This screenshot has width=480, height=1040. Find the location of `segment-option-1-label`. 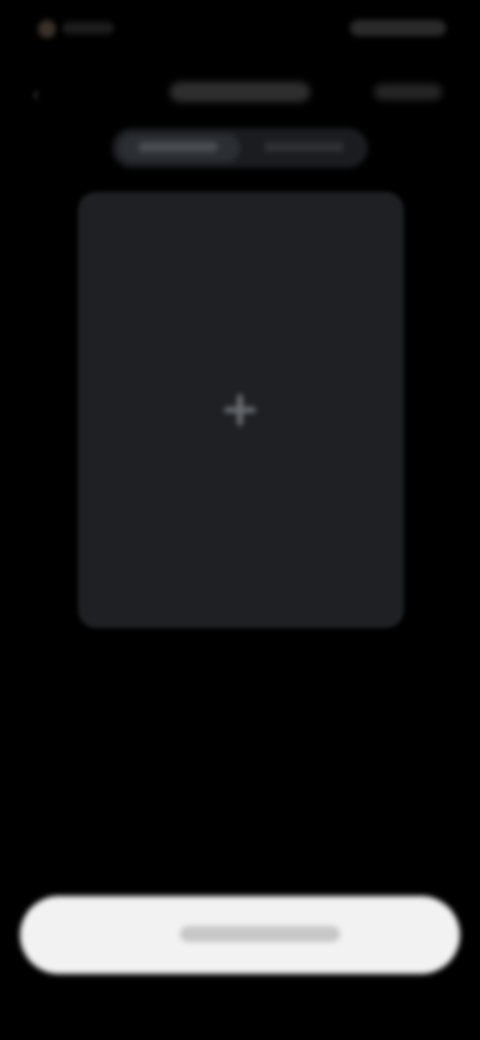

segment-option-1-label is located at coordinates (178, 147).